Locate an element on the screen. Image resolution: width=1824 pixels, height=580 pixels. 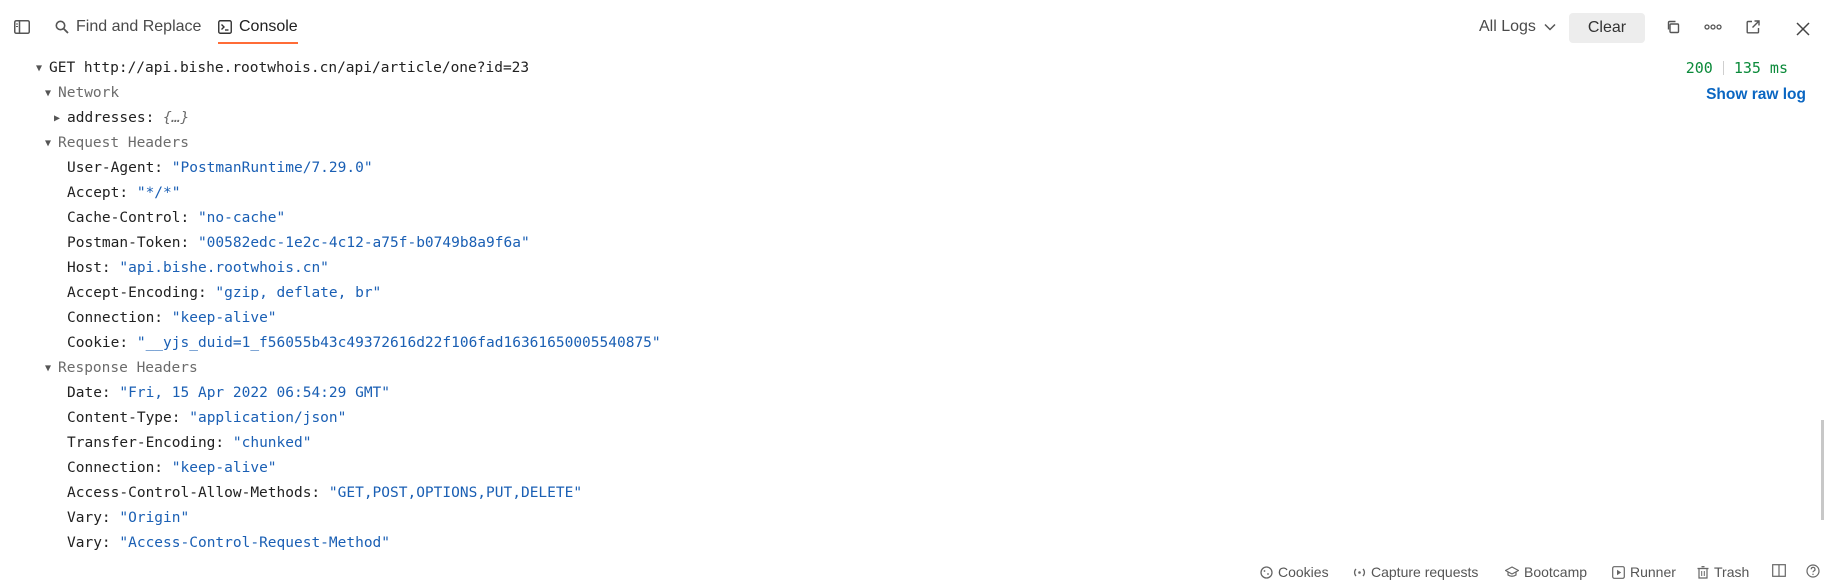
capture-requests-button: Capture requests is located at coordinates (1415, 572).